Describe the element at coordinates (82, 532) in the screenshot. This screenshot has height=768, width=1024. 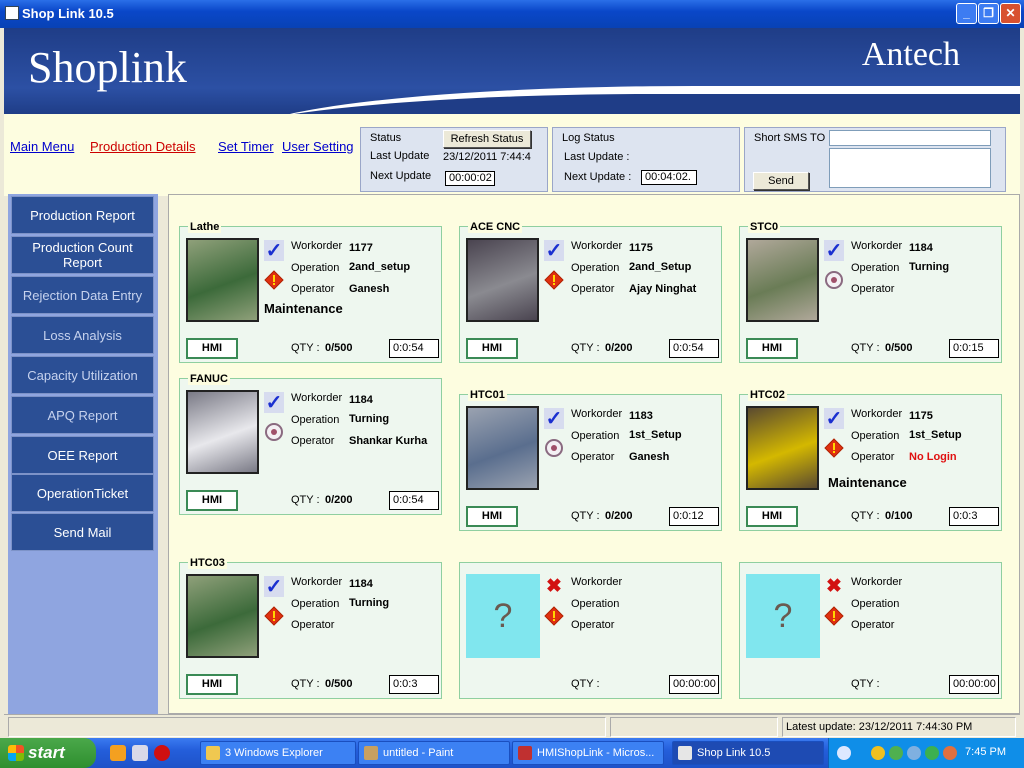
I see `sidebar-item-send-mail: Send Mail` at that location.